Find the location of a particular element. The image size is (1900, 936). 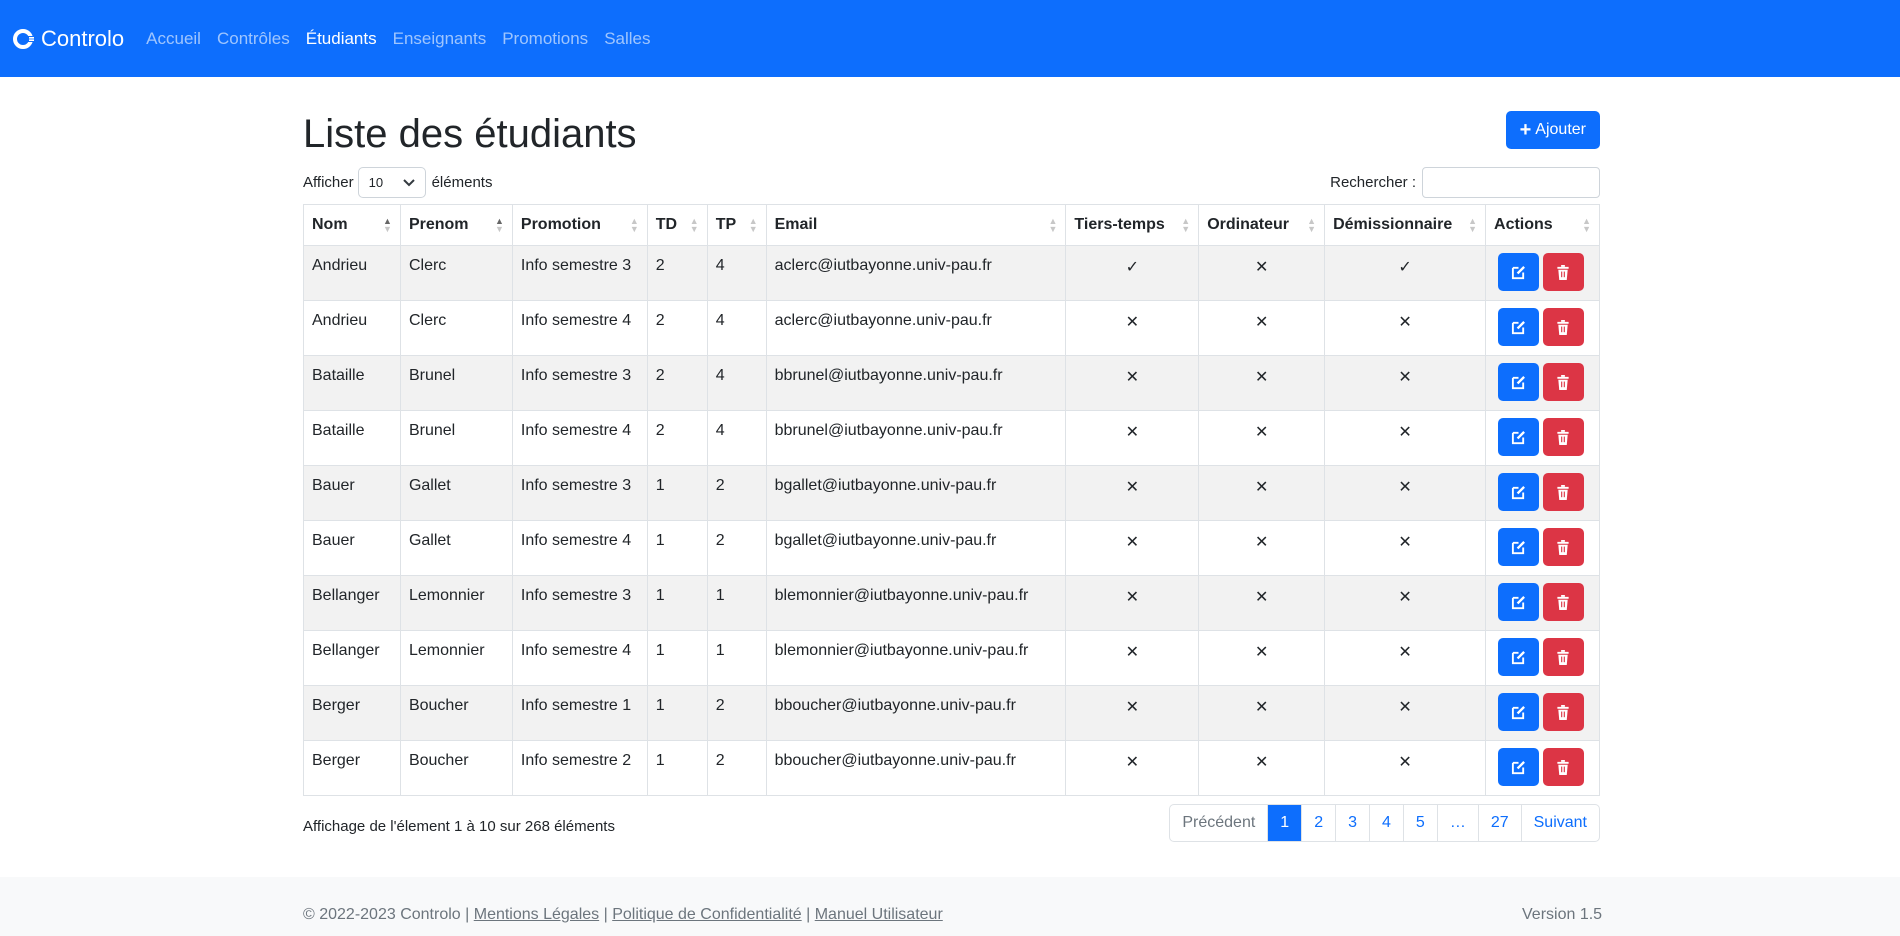

column-header-label: Promotion is located at coordinates (560, 224).